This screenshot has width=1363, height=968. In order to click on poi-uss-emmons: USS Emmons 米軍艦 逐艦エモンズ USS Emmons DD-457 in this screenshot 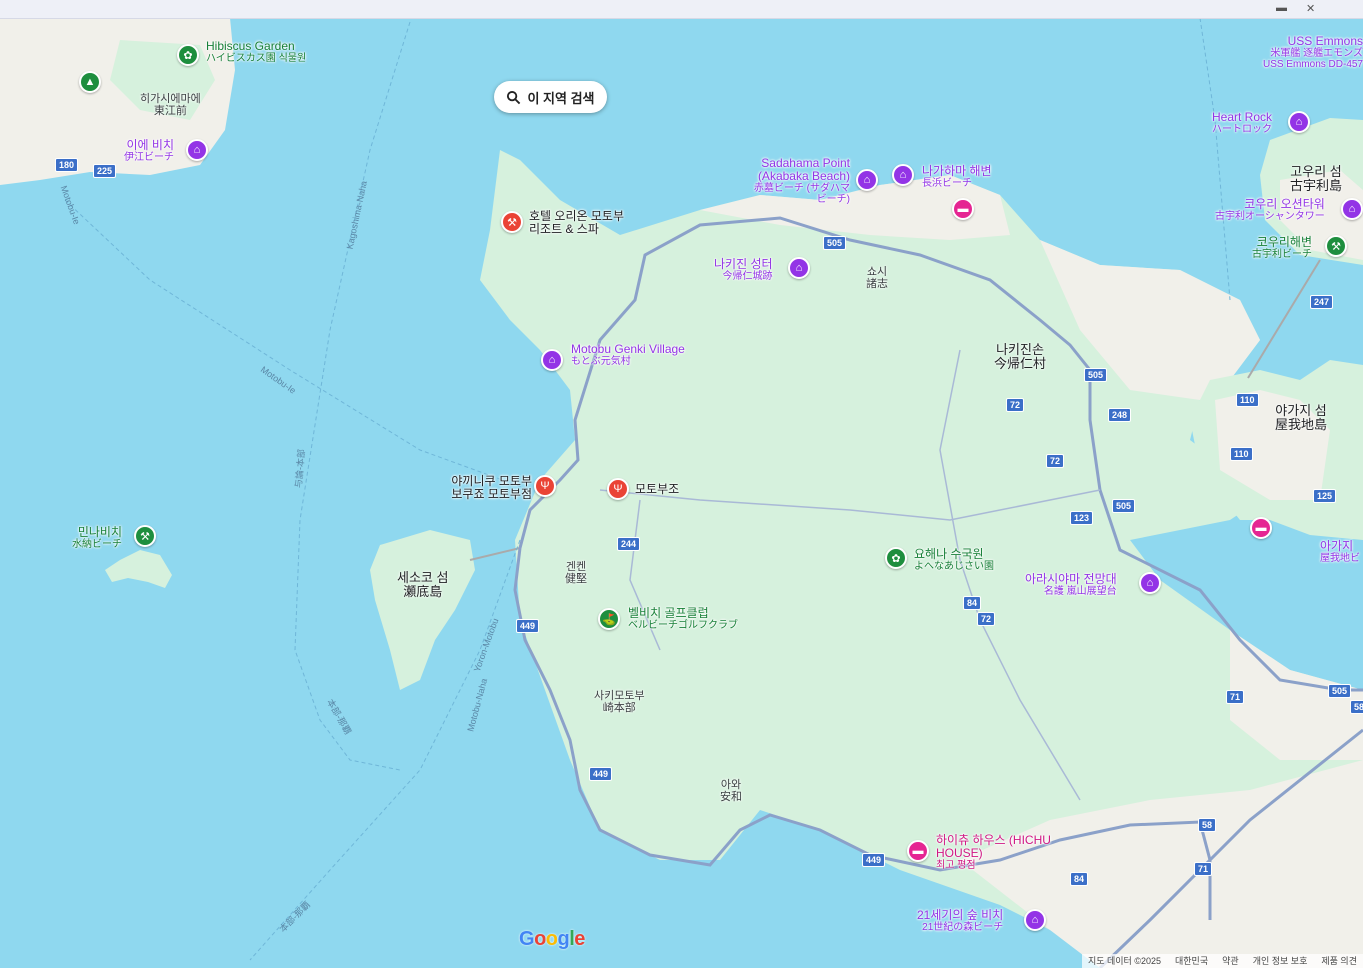, I will do `click(1310, 52)`.